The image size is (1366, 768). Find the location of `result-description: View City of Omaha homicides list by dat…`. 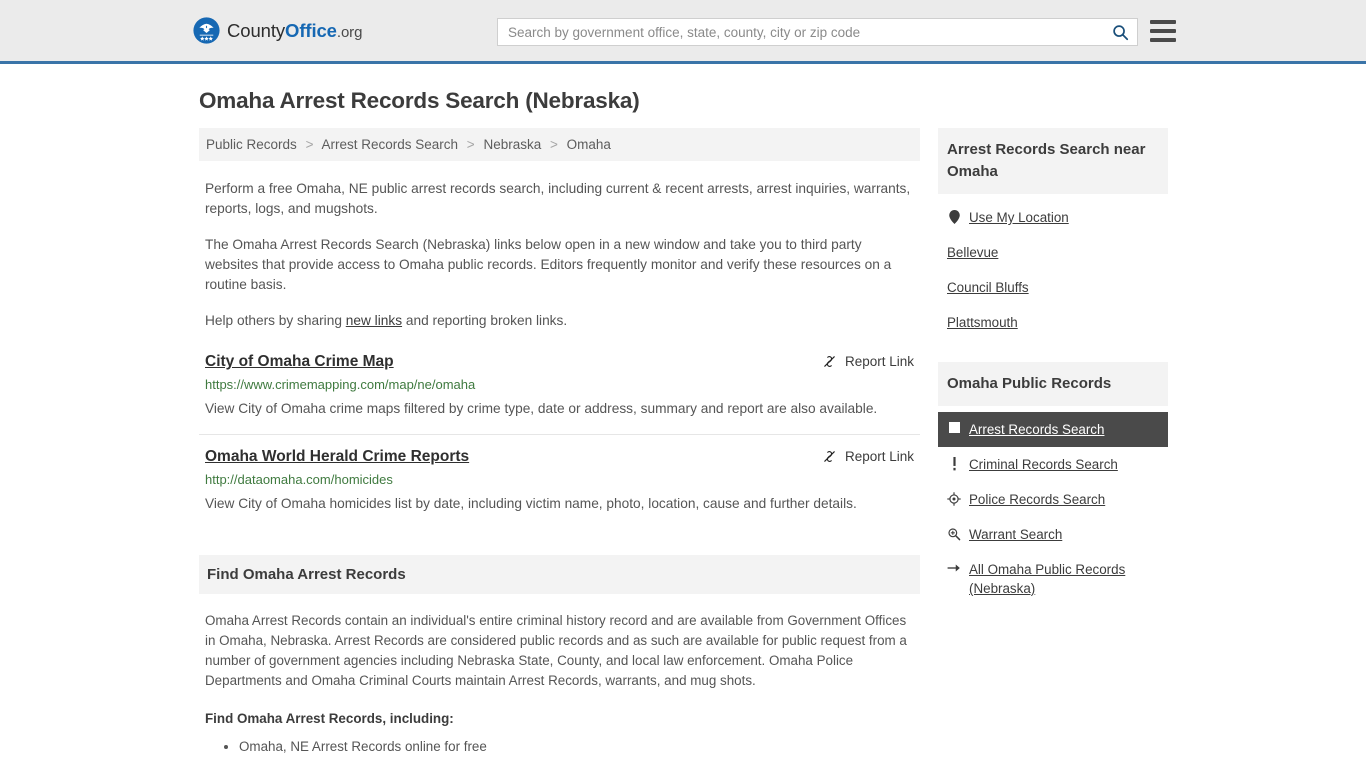

result-description: View City of Omaha homicides list by dat… is located at coordinates (531, 503).